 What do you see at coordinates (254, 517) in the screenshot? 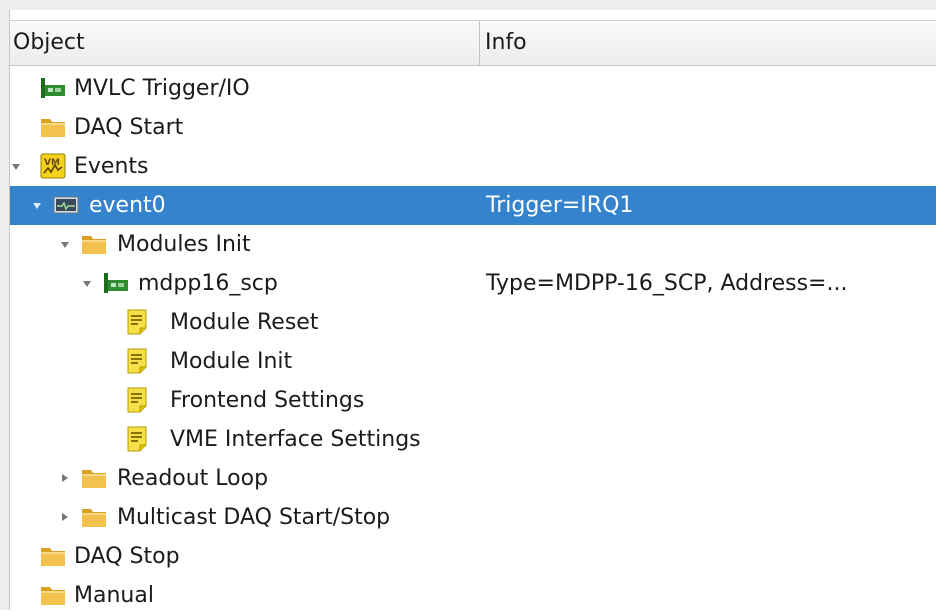
I see `tree-item-label: Multicast DAQ Start/Stop` at bounding box center [254, 517].